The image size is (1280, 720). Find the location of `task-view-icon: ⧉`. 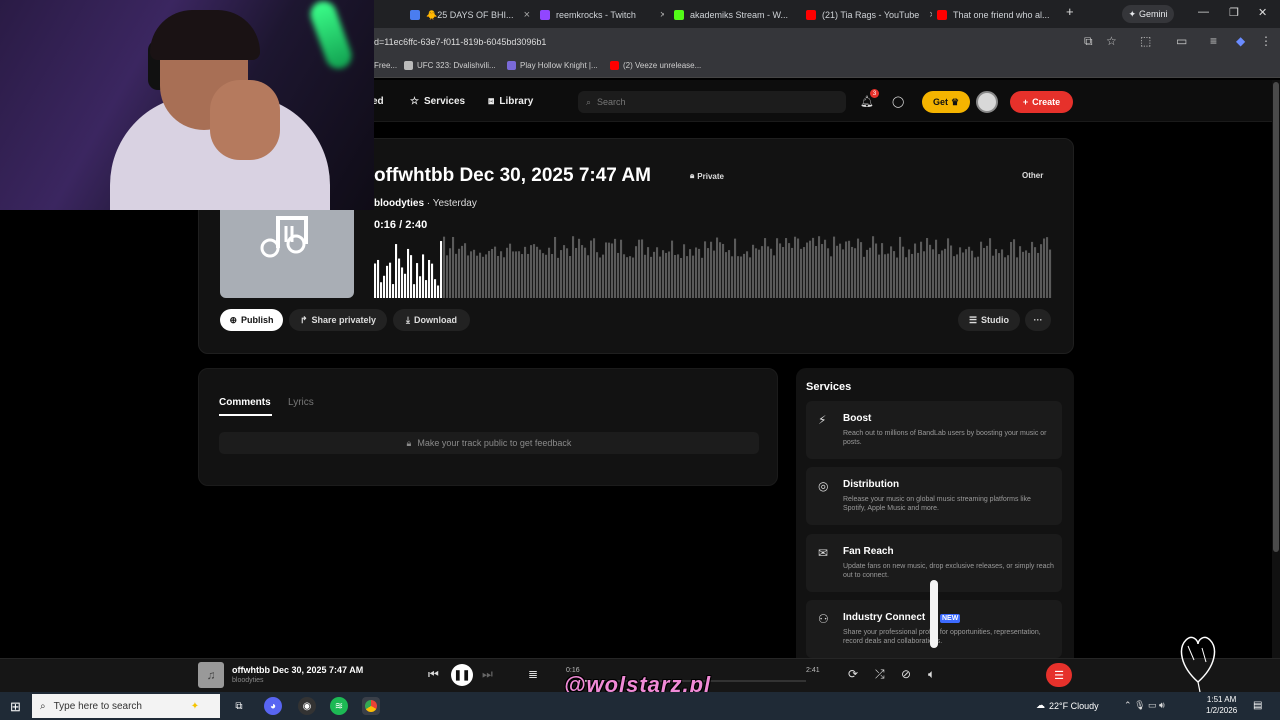

task-view-icon: ⧉ is located at coordinates (239, 706).